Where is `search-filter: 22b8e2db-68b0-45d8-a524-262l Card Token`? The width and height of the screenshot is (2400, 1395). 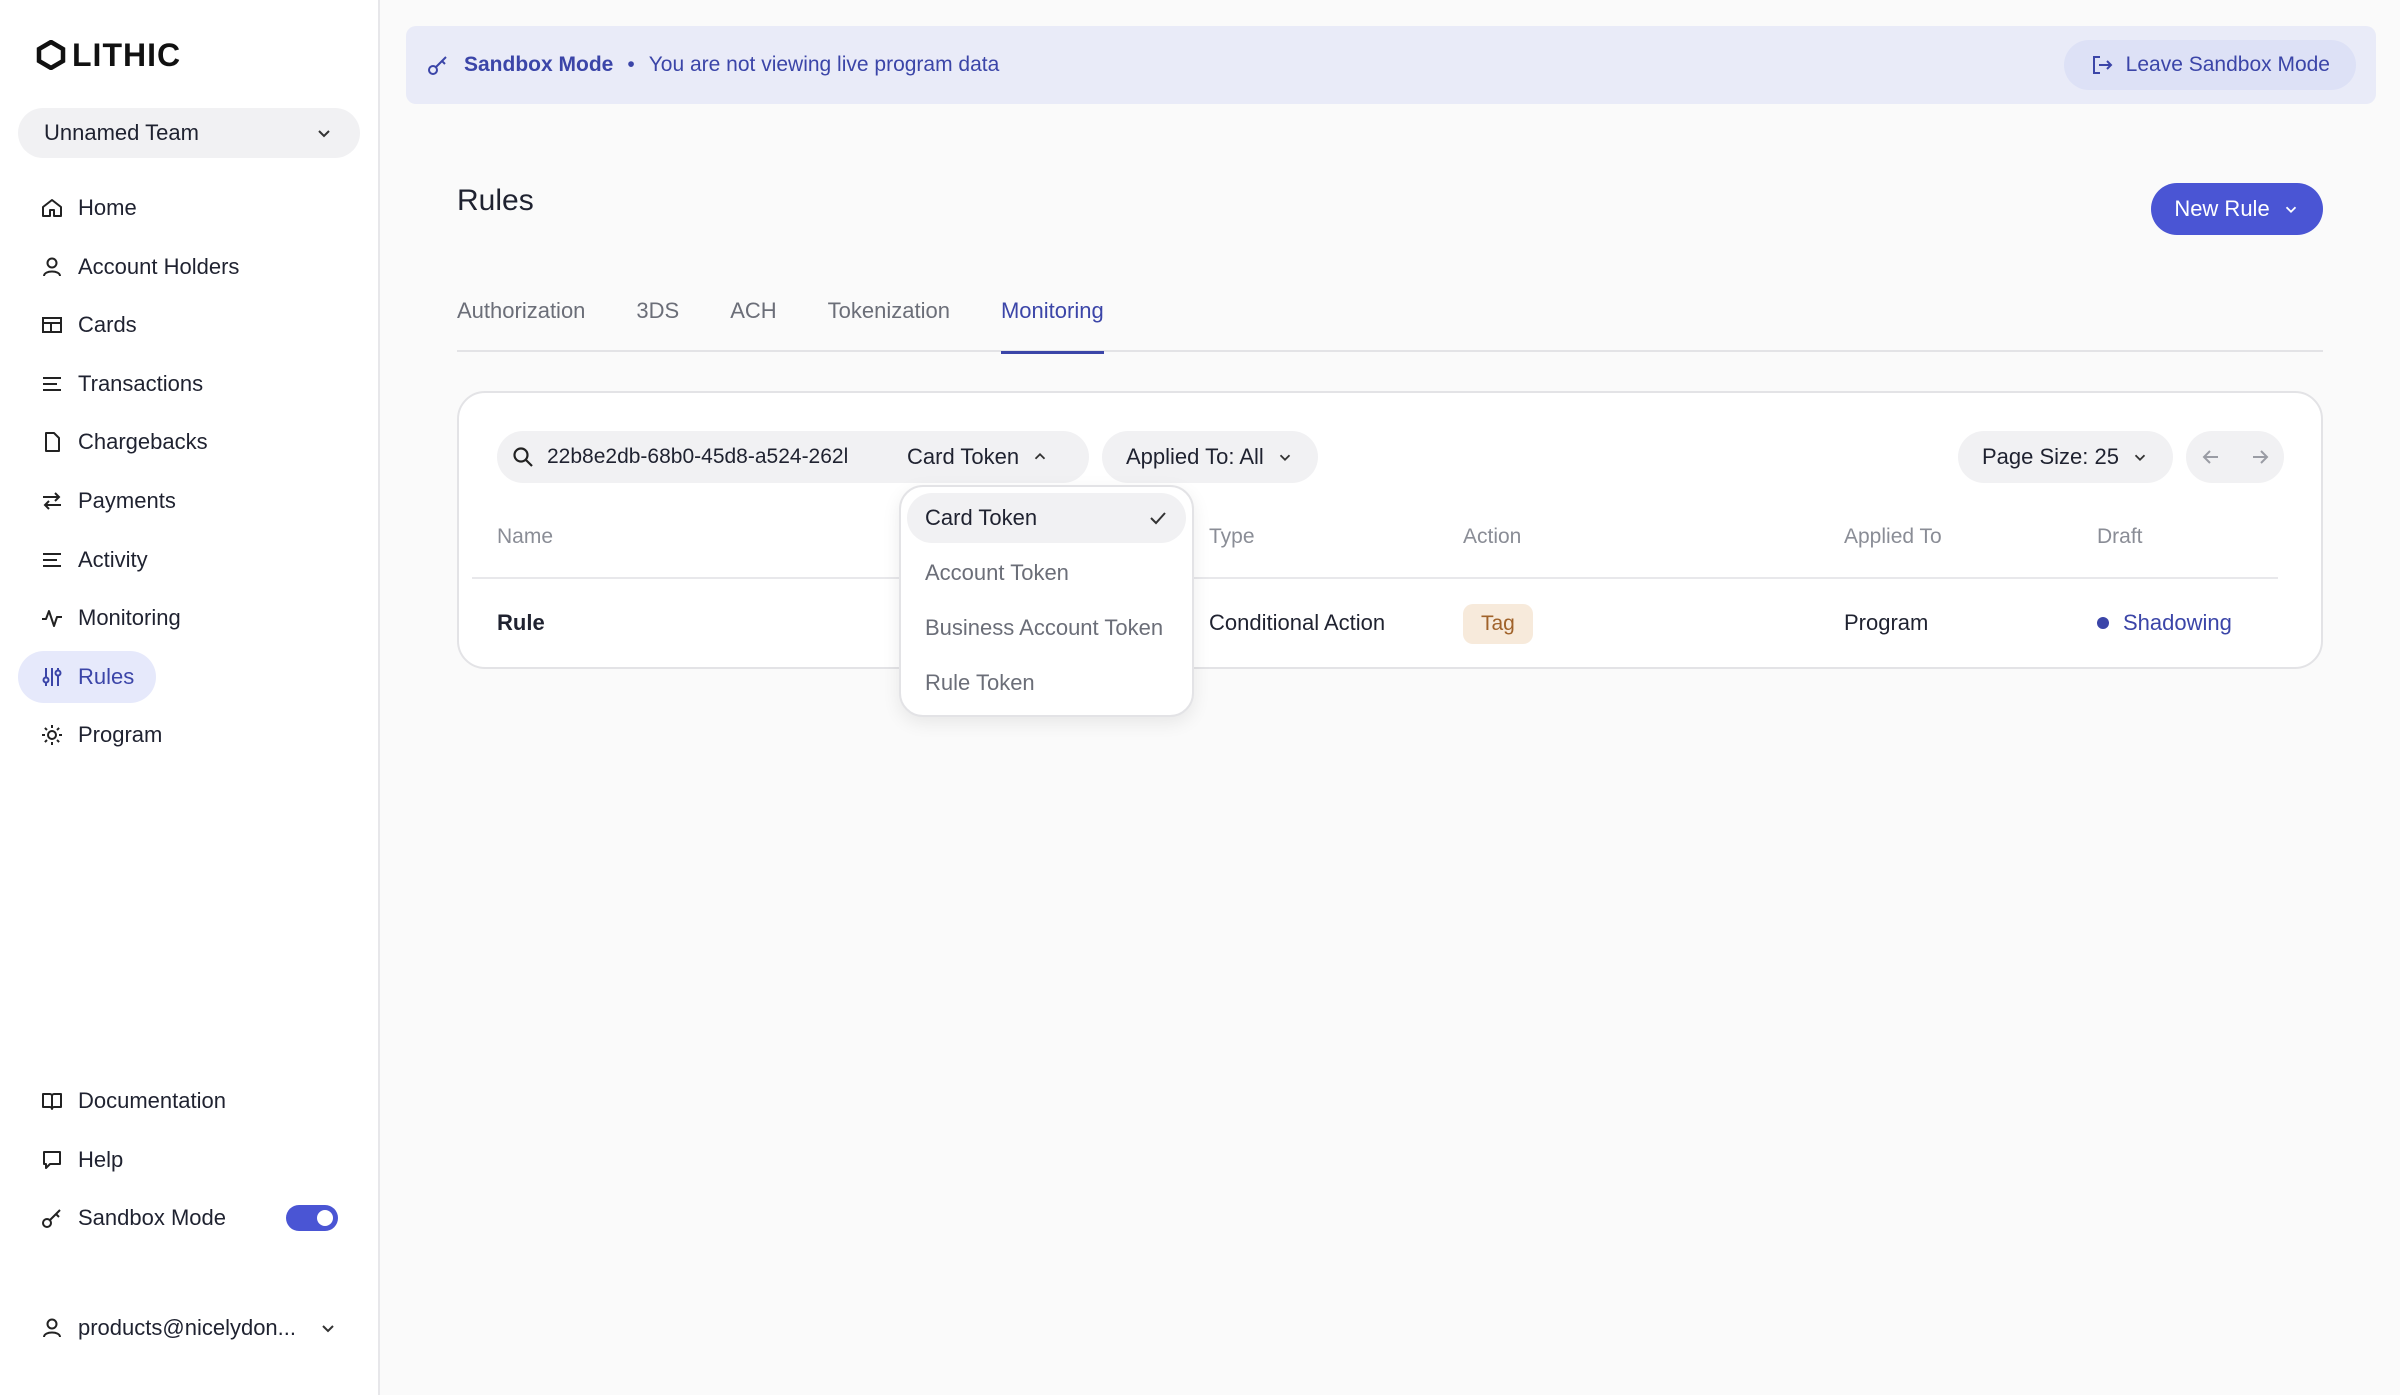
search-filter: 22b8e2db-68b0-45d8-a524-262l Card Token is located at coordinates (793, 457).